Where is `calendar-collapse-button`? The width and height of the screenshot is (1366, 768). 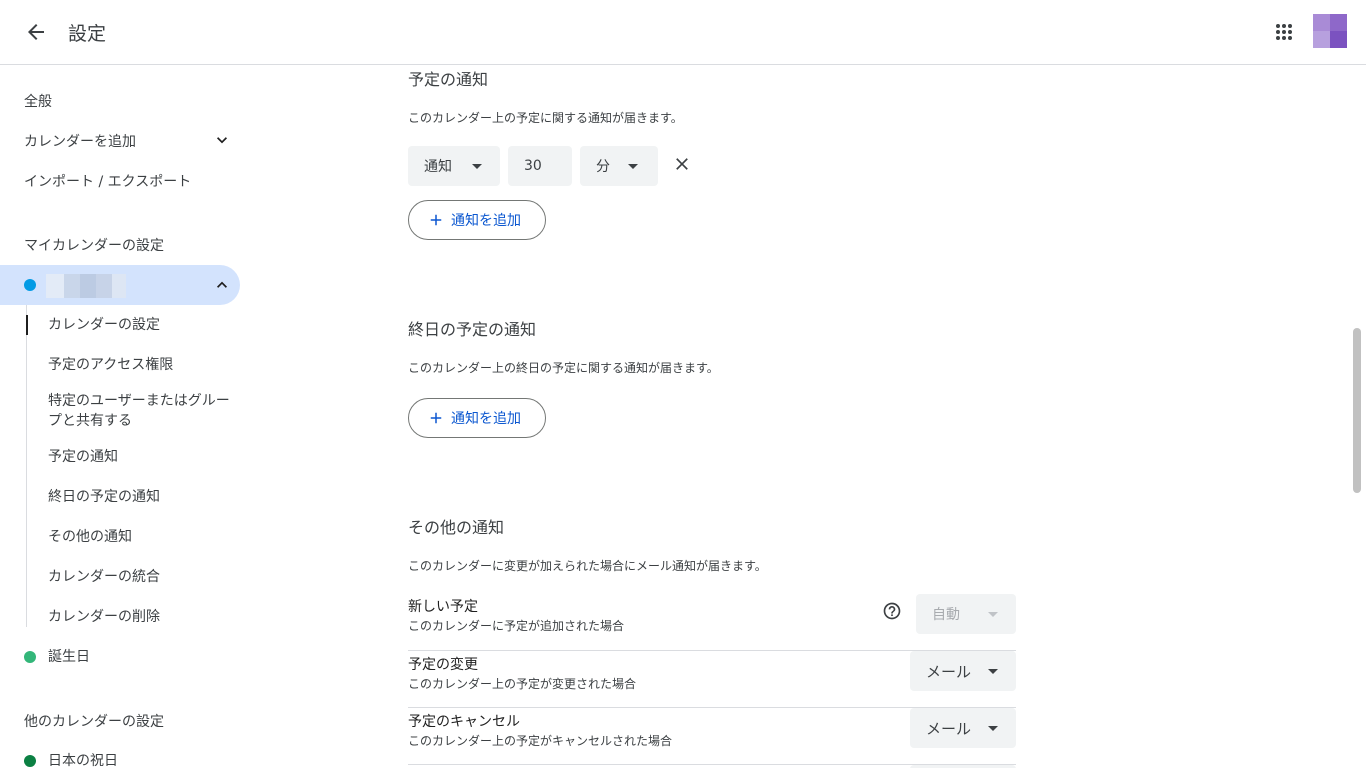 calendar-collapse-button is located at coordinates (222, 285).